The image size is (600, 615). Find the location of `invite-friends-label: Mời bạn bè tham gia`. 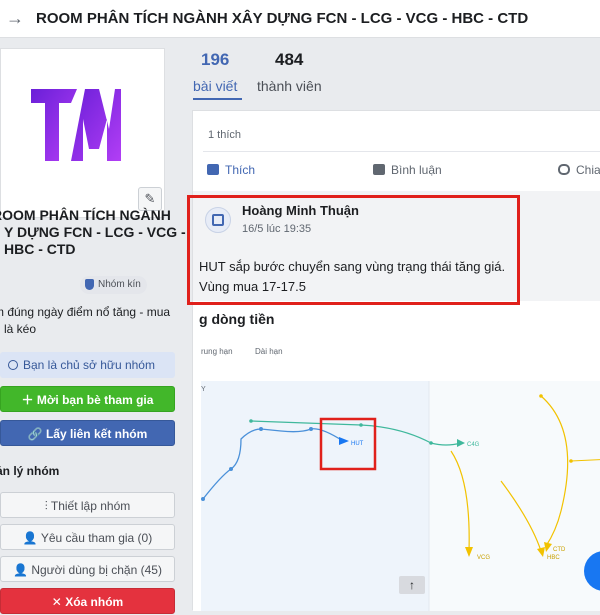

invite-friends-label: Mời bạn bè tham gia is located at coordinates (95, 400).